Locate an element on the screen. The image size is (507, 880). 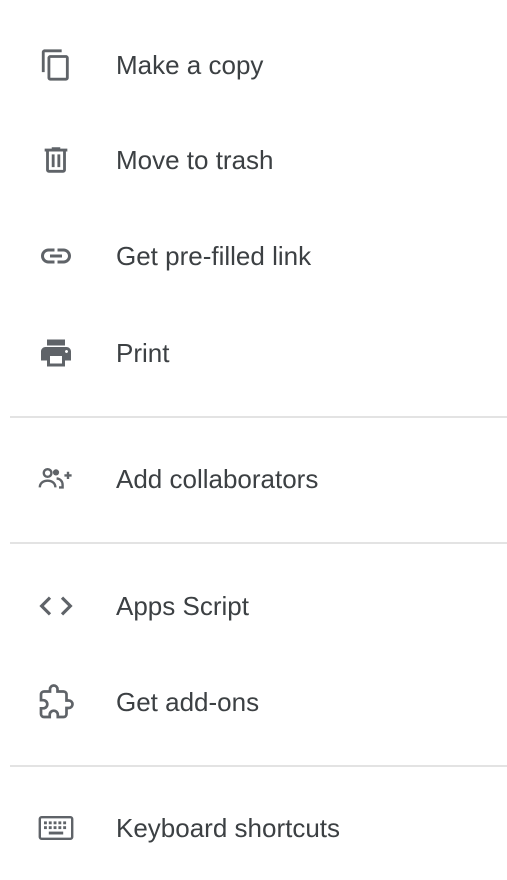
menu-item-print: Print is located at coordinates (253, 353).